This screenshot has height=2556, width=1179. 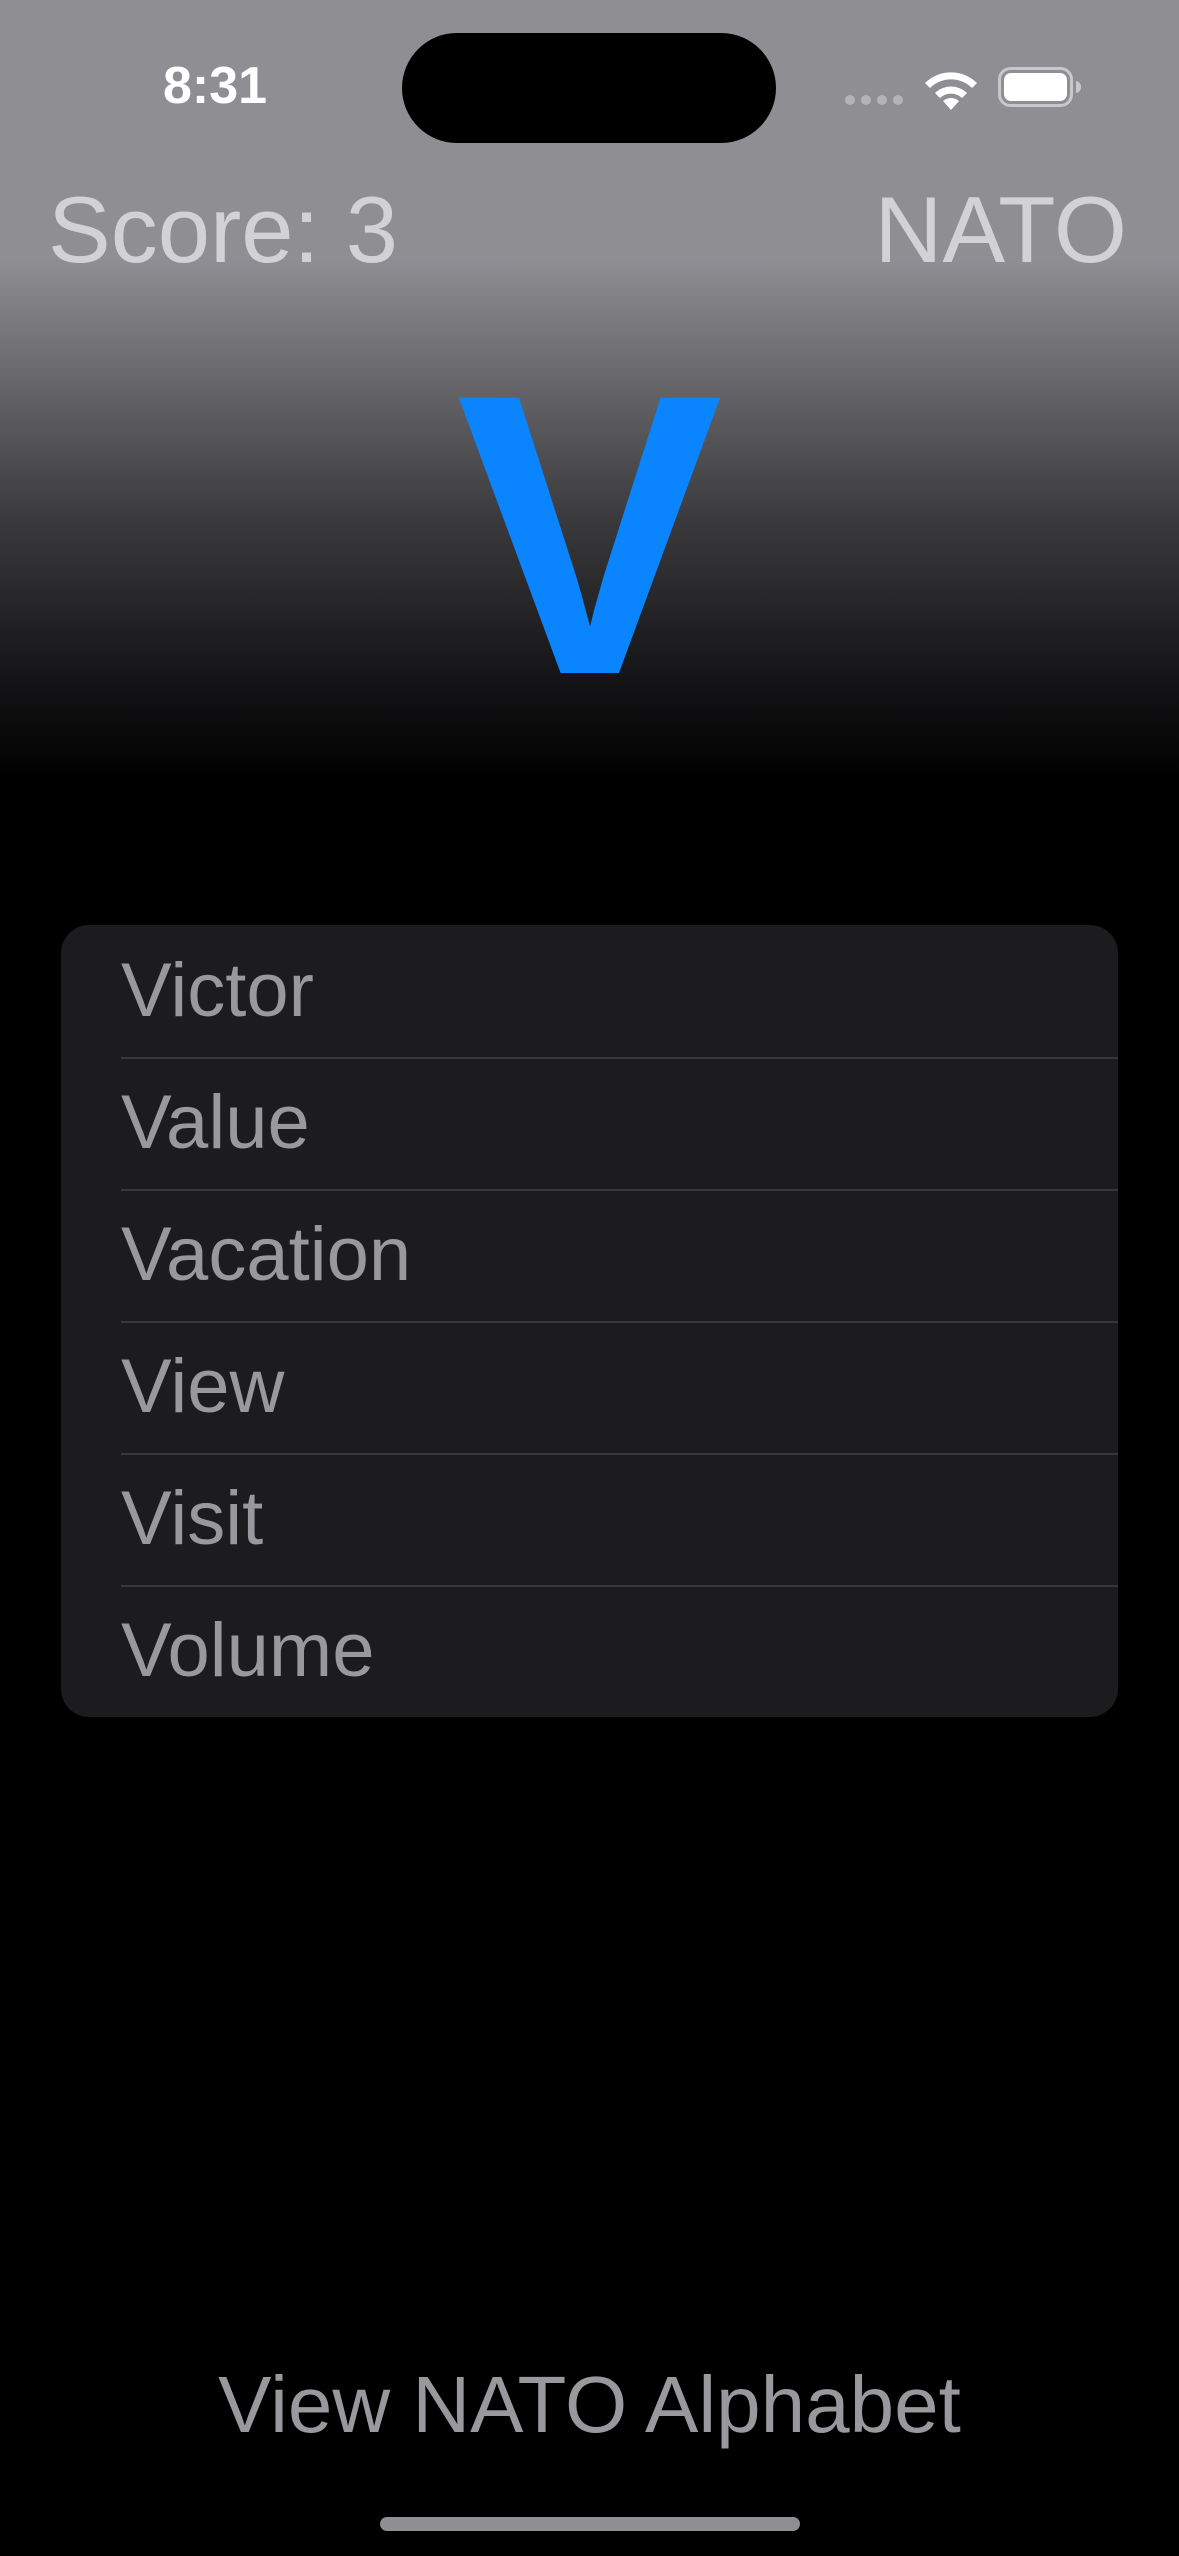 I want to click on answer-option: View, so click(x=589, y=1387).